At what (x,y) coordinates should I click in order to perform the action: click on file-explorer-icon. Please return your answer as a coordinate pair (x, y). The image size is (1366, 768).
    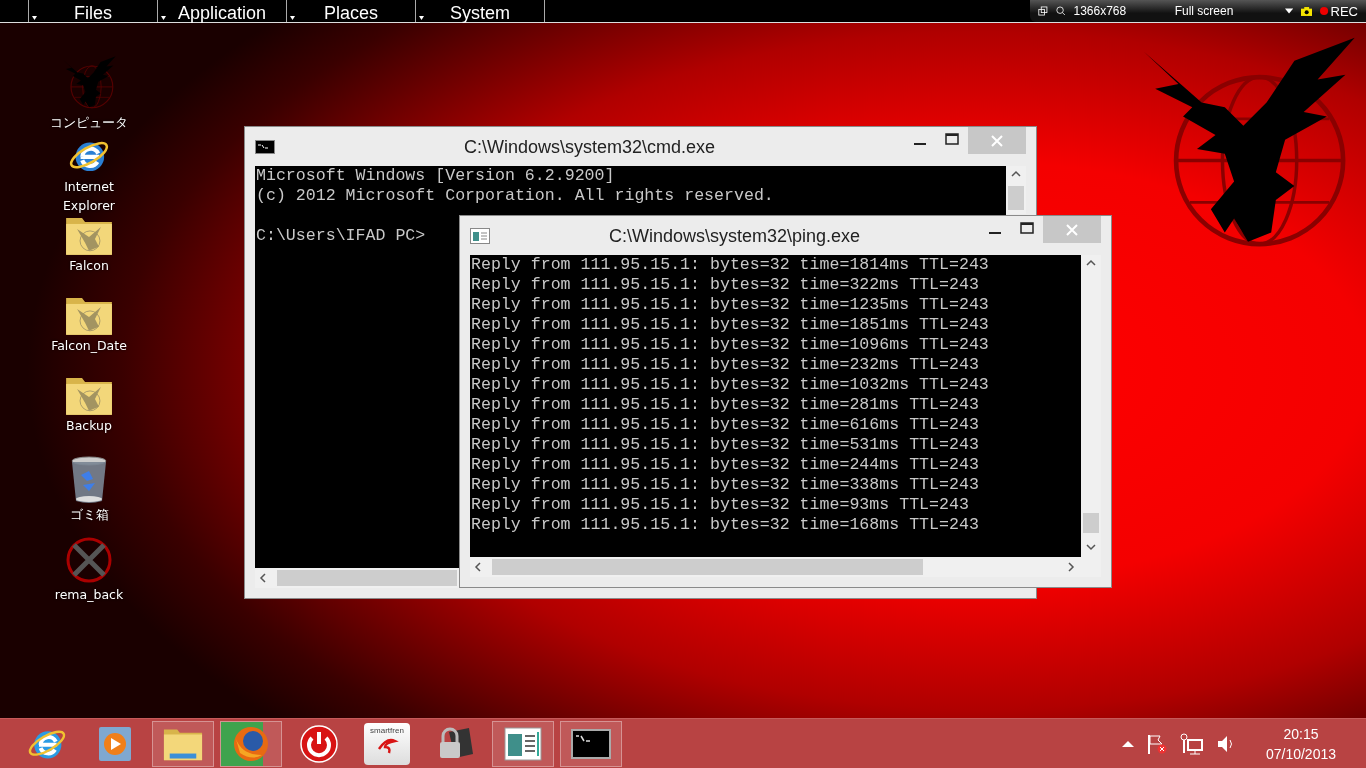
    Looking at the image, I should click on (183, 743).